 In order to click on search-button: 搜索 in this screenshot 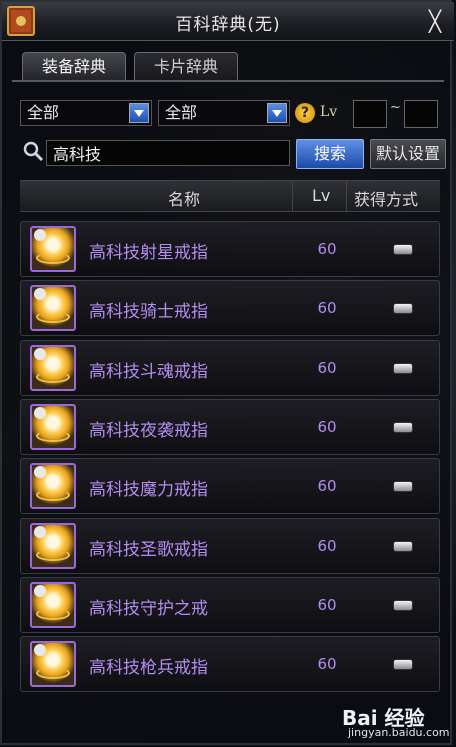, I will do `click(330, 154)`.